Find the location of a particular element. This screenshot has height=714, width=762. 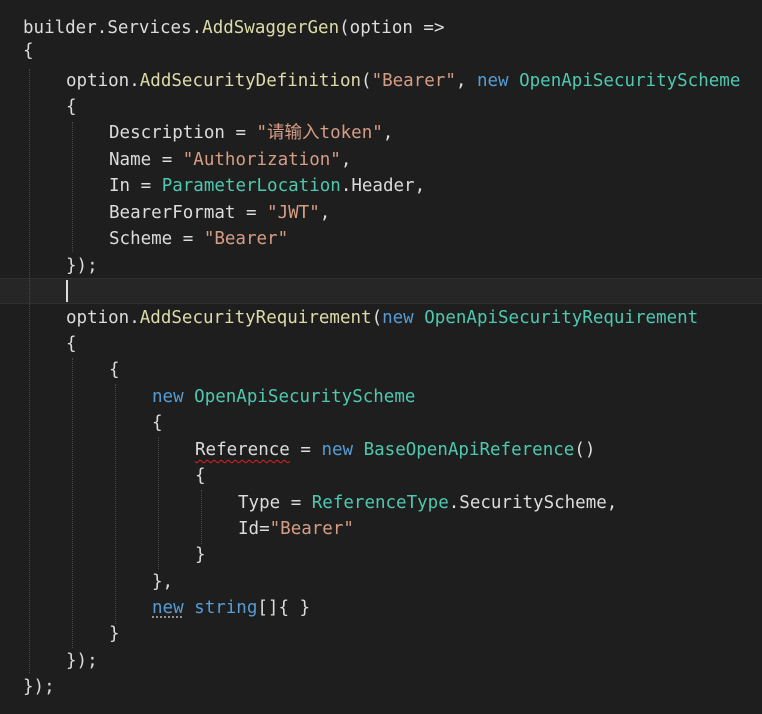

code-token: ReferenceType is located at coordinates (380, 503).